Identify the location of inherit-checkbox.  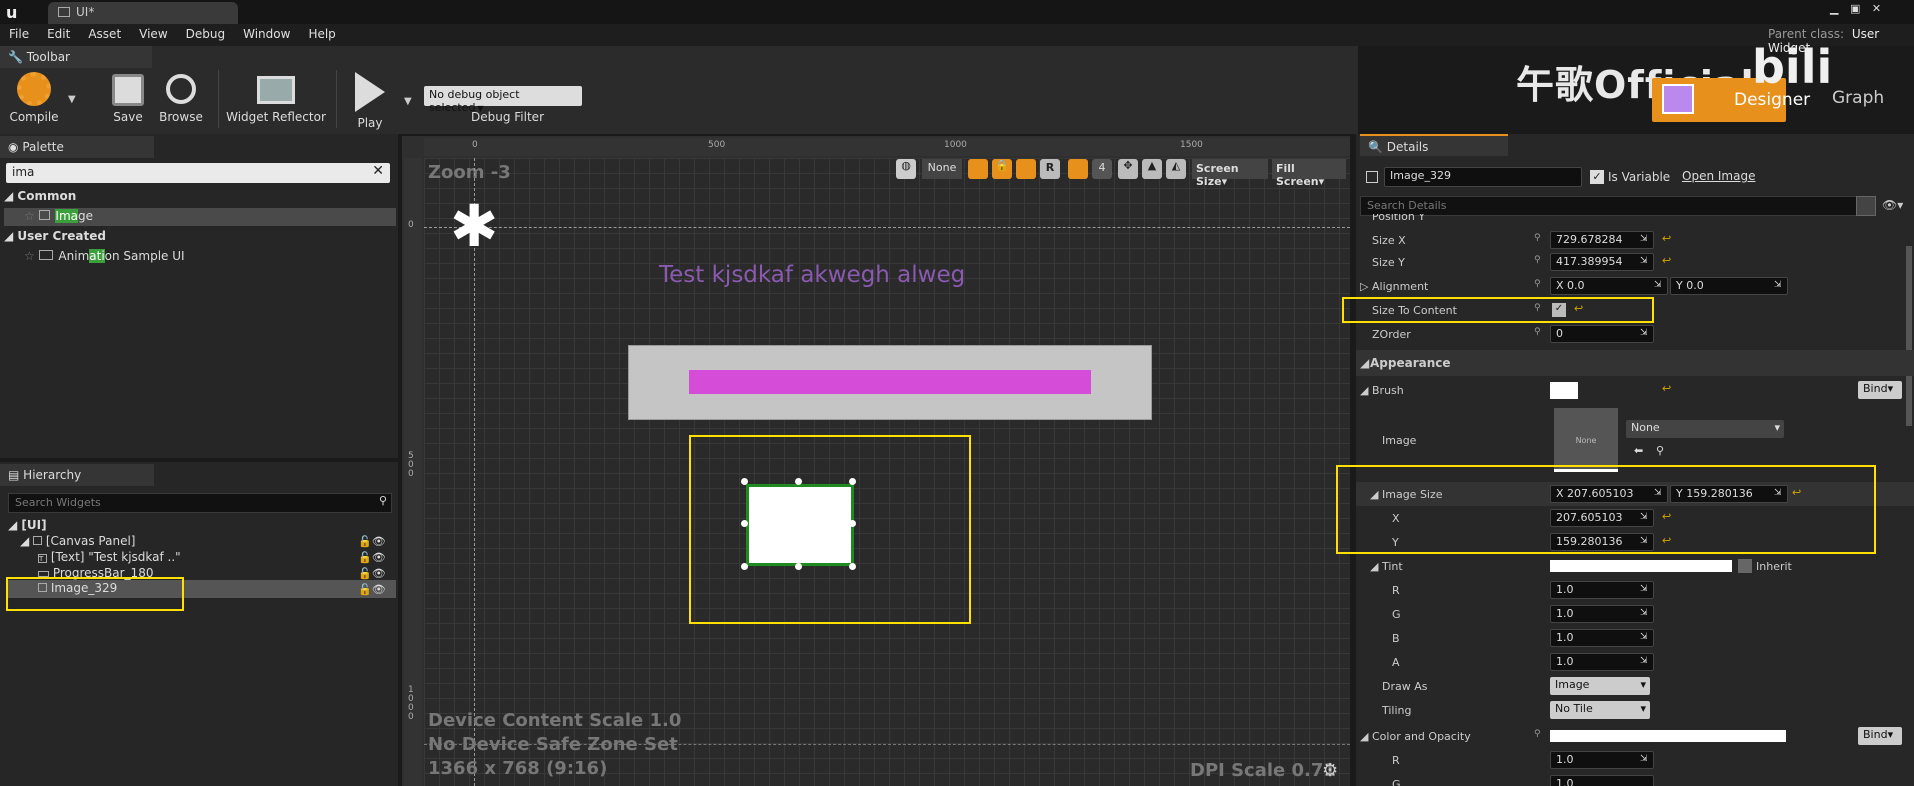
(1745, 566).